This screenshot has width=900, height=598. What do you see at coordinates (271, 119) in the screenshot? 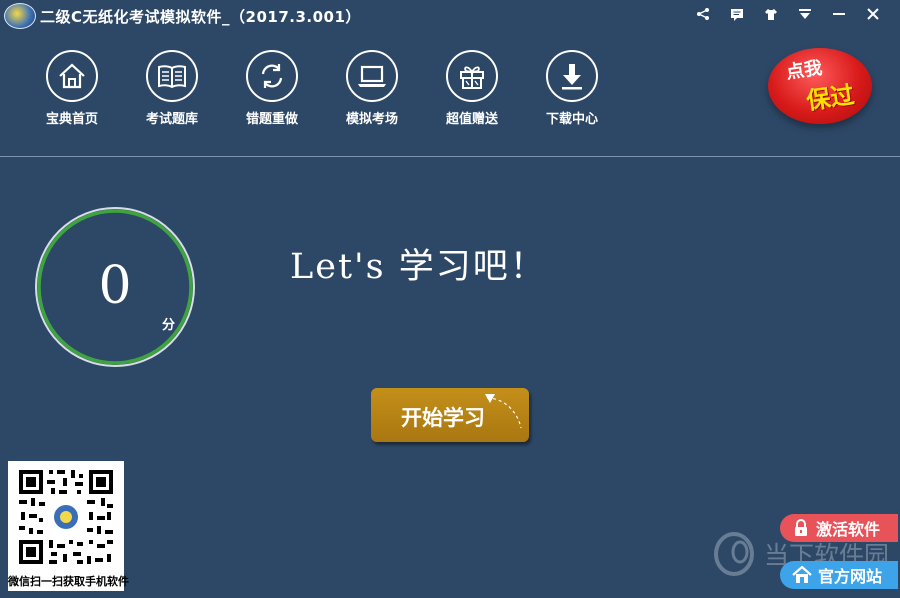
I see `toolbar-redo-wrong-label: 错题重做` at bounding box center [271, 119].